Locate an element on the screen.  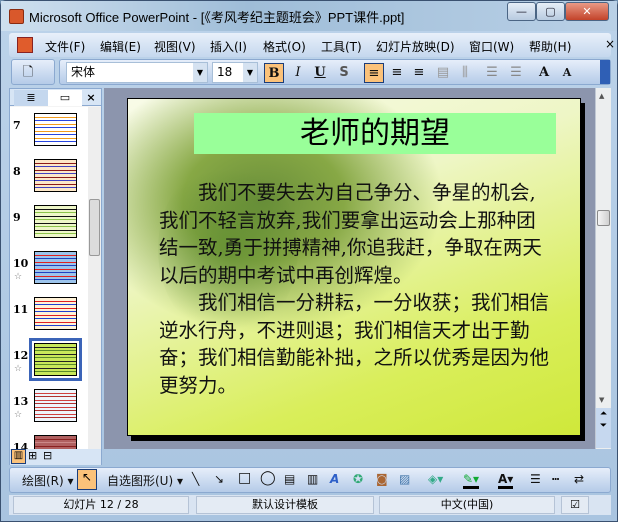
animation-star-icon: ☆ is located at coordinates (18, 277).